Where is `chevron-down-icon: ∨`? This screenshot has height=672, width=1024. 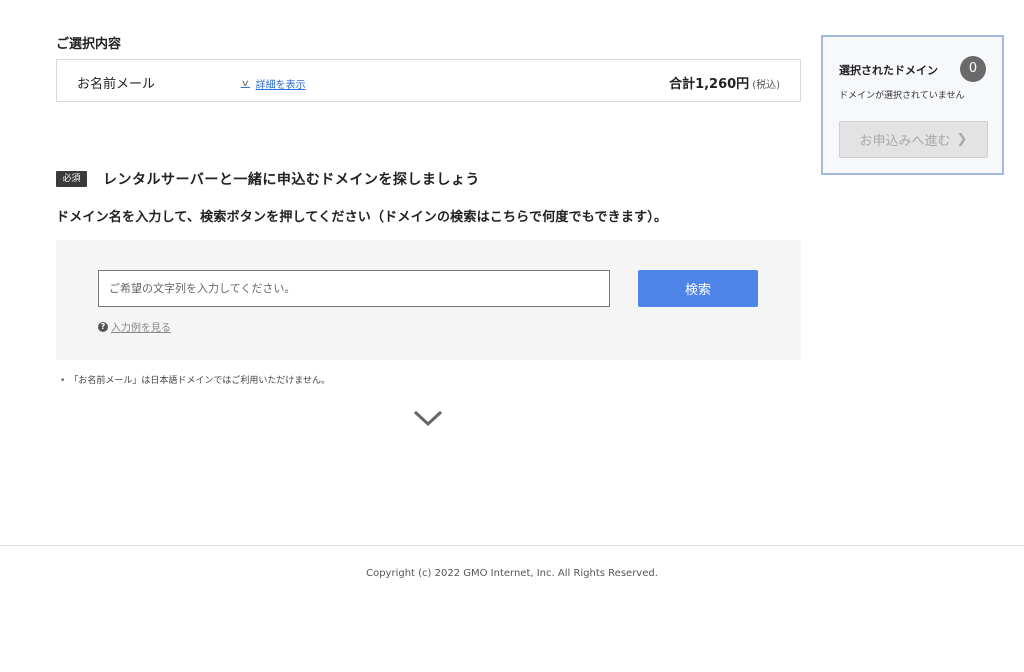 chevron-down-icon: ∨ is located at coordinates (245, 83).